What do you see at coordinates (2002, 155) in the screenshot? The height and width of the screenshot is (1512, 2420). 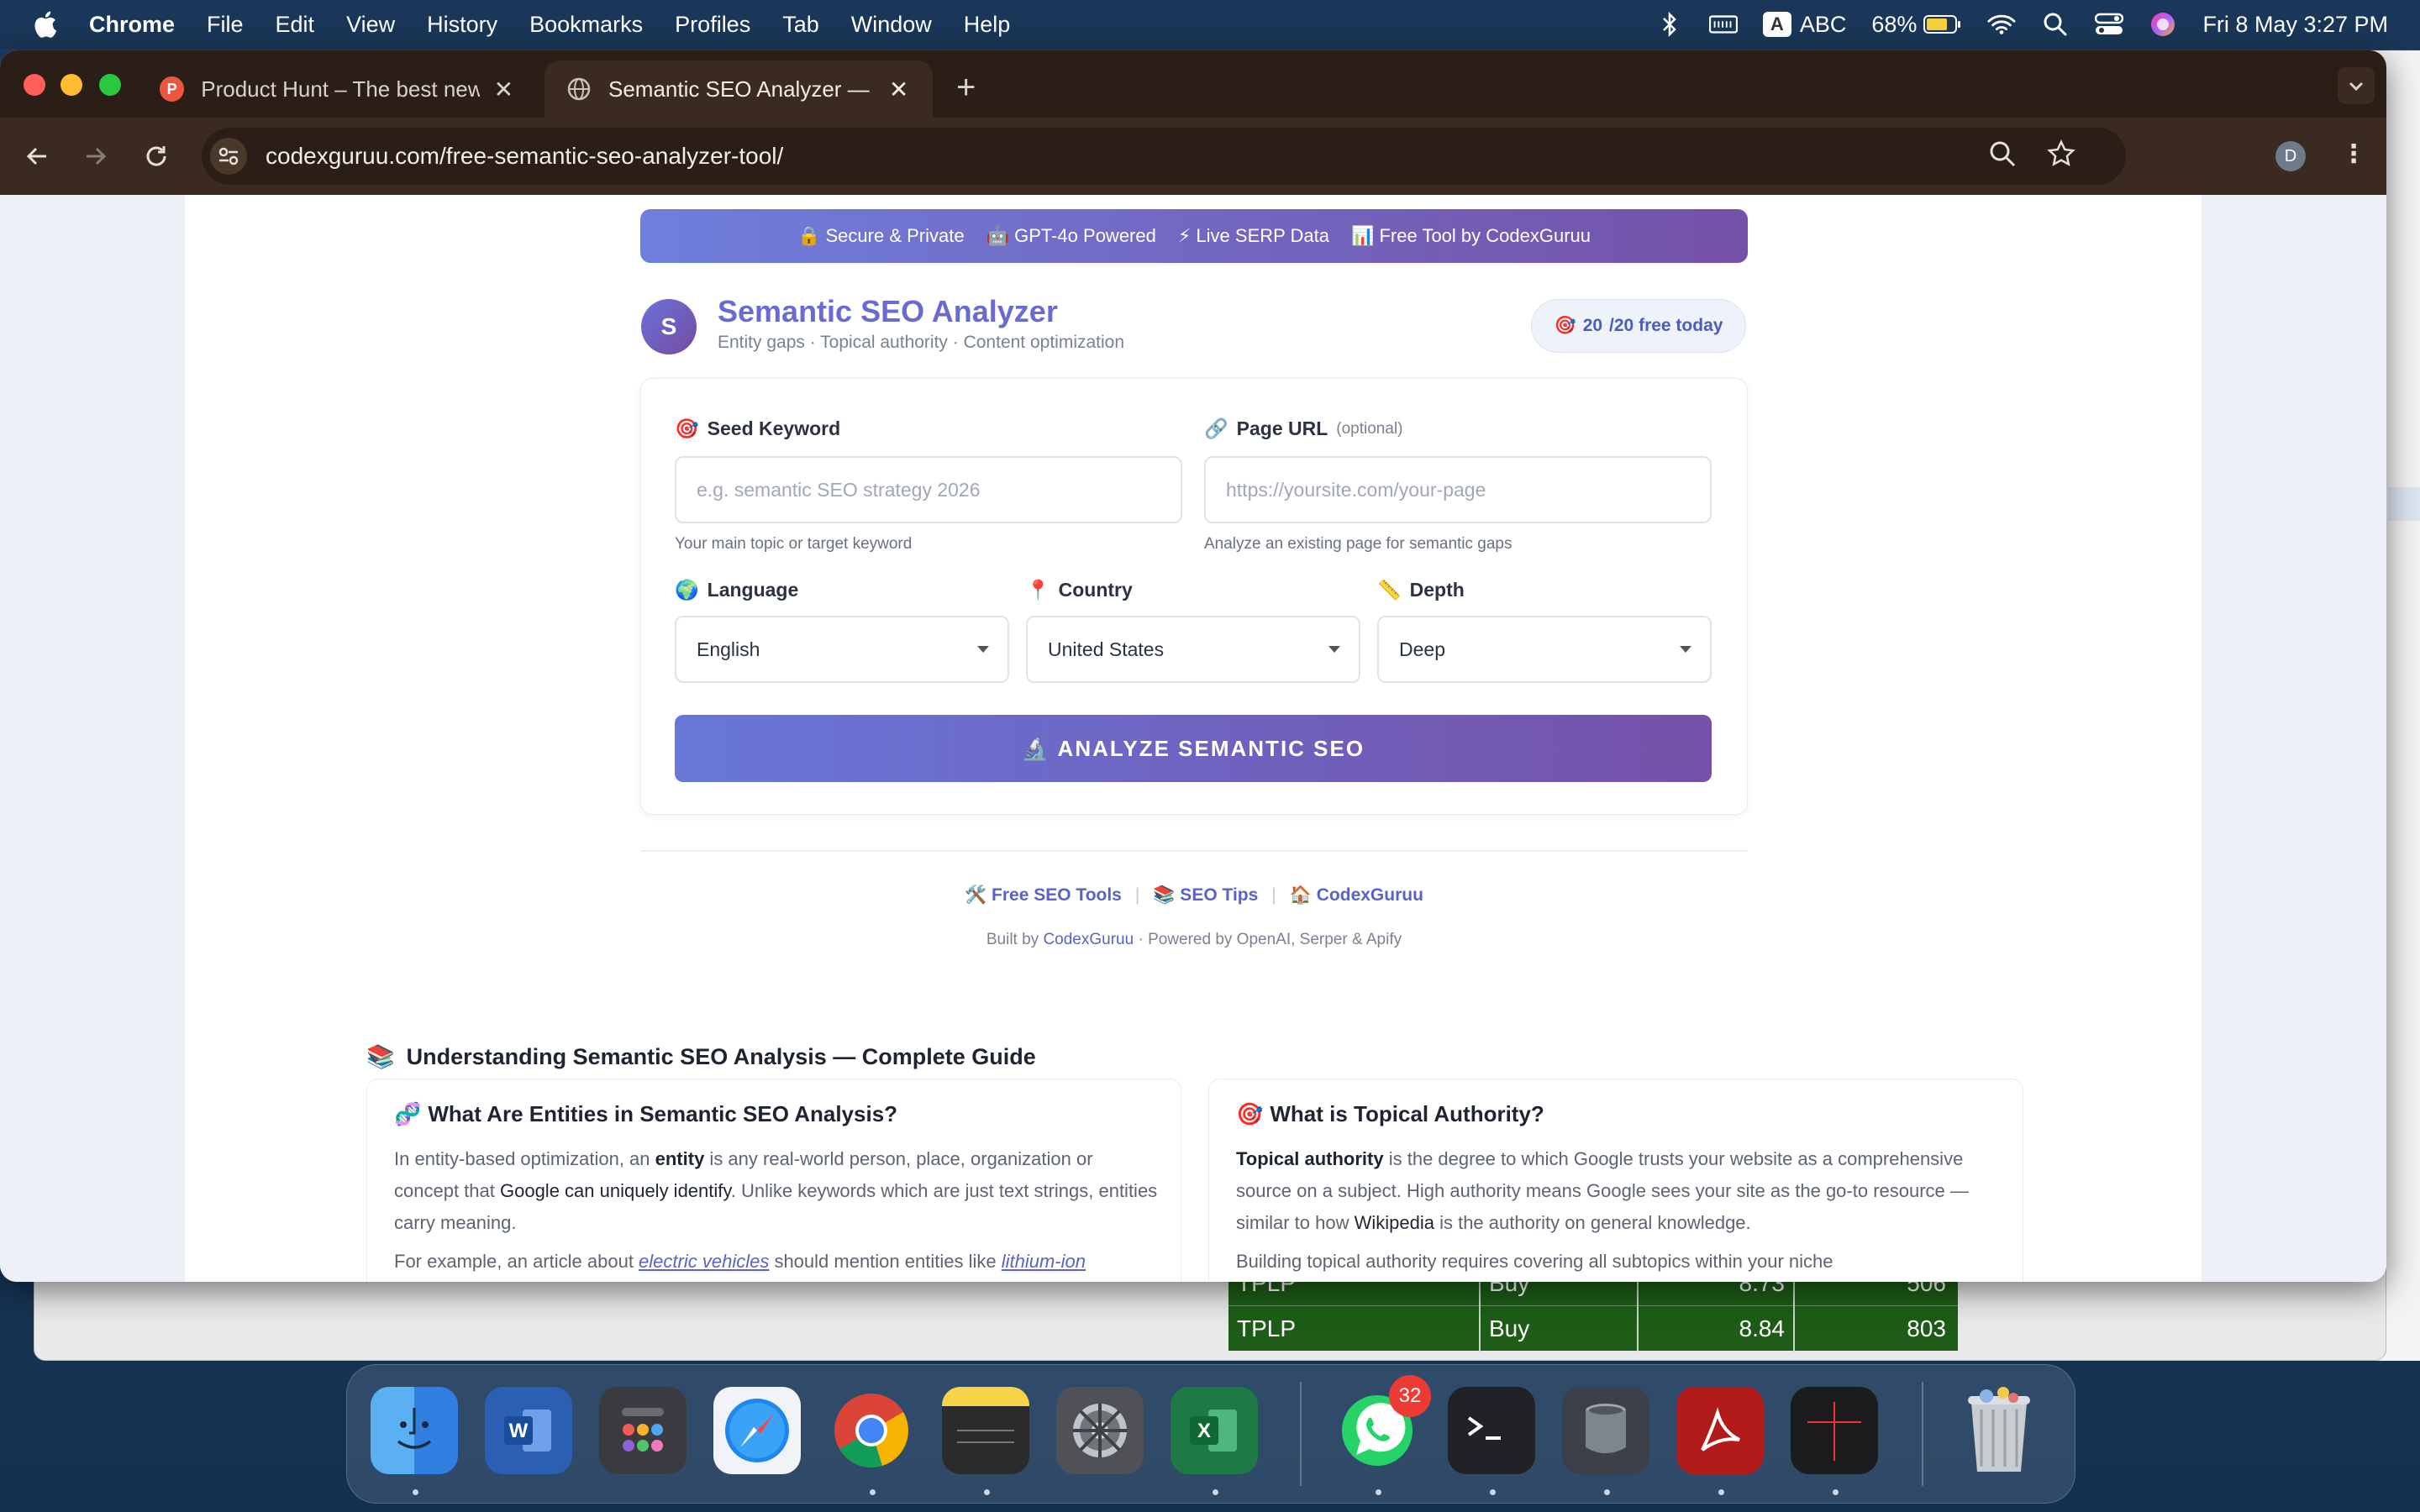 I see `zoom-icon` at bounding box center [2002, 155].